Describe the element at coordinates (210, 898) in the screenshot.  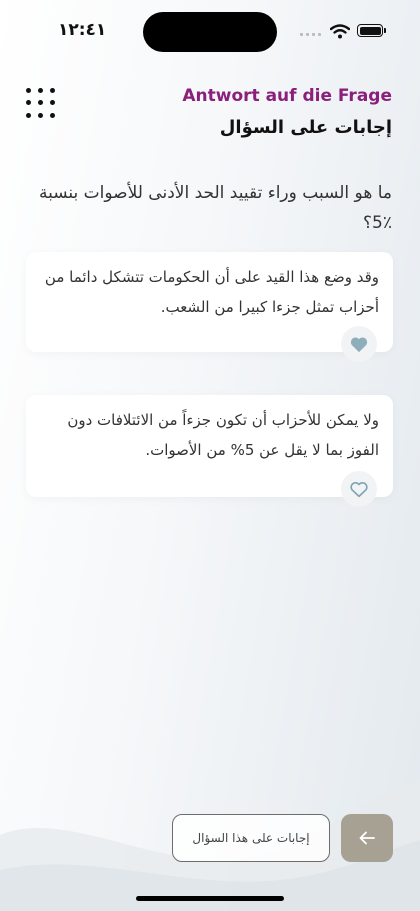
I see `home-indicator` at that location.